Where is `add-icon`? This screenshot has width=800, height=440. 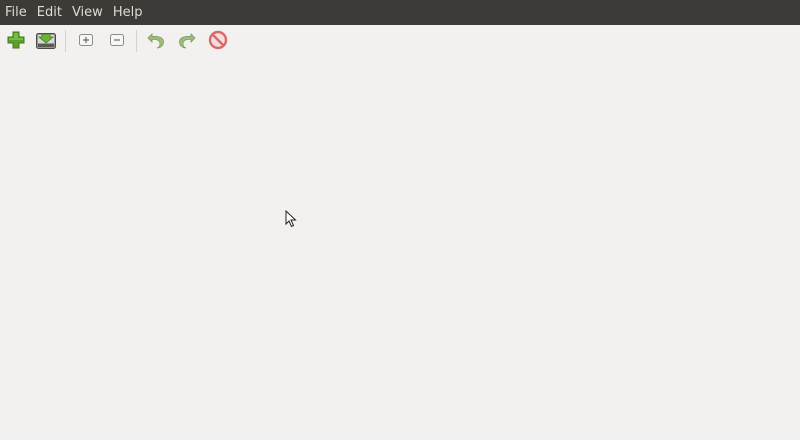
add-icon is located at coordinates (16, 40).